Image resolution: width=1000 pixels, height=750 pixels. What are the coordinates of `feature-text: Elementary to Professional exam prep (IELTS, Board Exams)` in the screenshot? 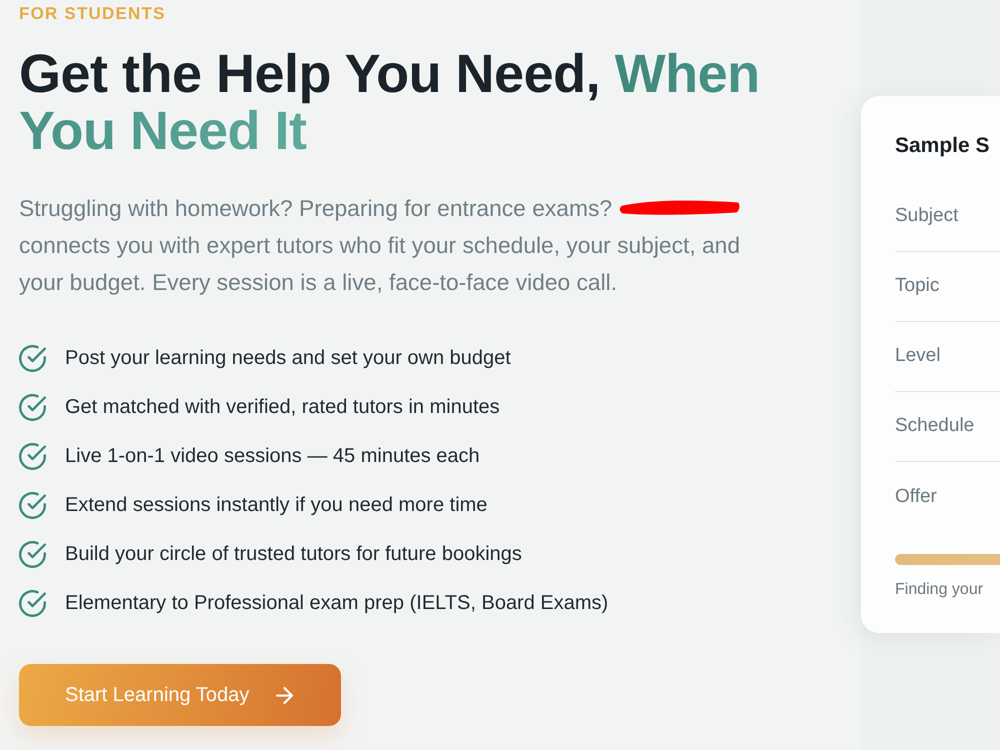 It's located at (336, 603).